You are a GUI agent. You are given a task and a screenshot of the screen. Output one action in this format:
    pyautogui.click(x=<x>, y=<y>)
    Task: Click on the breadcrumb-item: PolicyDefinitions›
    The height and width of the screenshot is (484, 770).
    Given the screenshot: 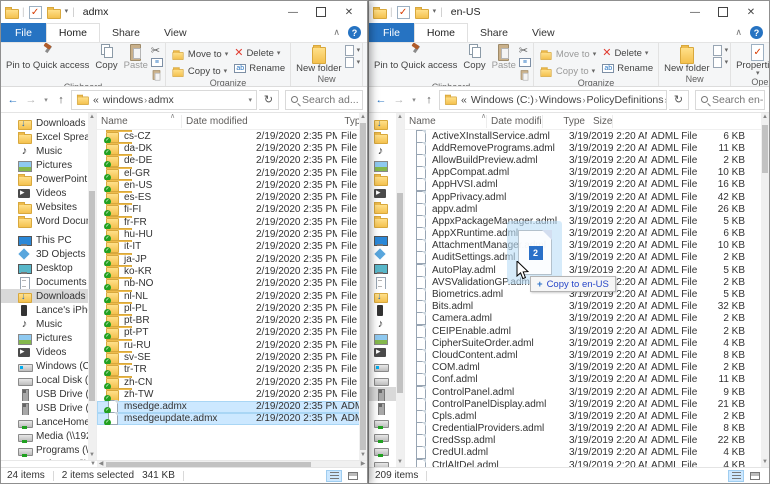 What is the action you would take?
    pyautogui.click(x=626, y=100)
    